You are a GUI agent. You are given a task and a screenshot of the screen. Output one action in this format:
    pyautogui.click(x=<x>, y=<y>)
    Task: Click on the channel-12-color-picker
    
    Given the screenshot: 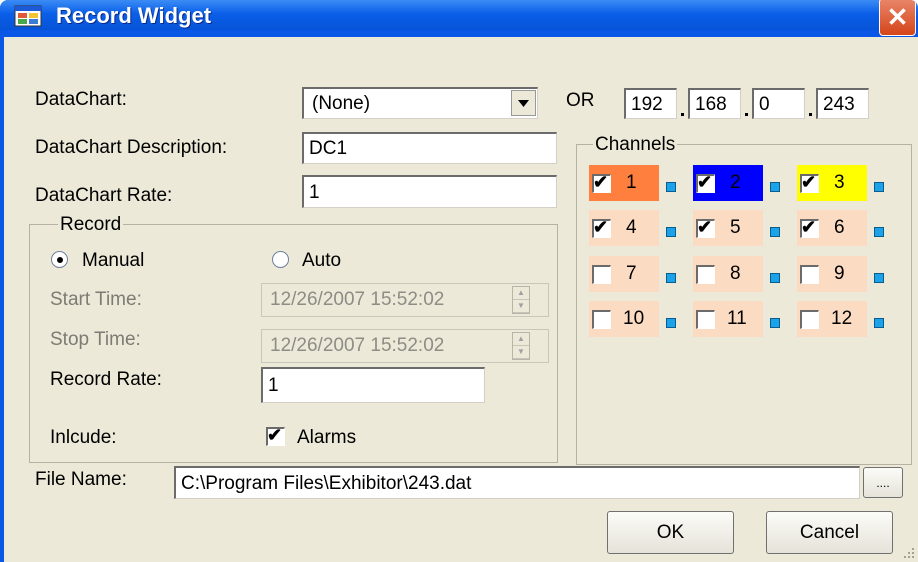 What is the action you would take?
    pyautogui.click(x=879, y=323)
    